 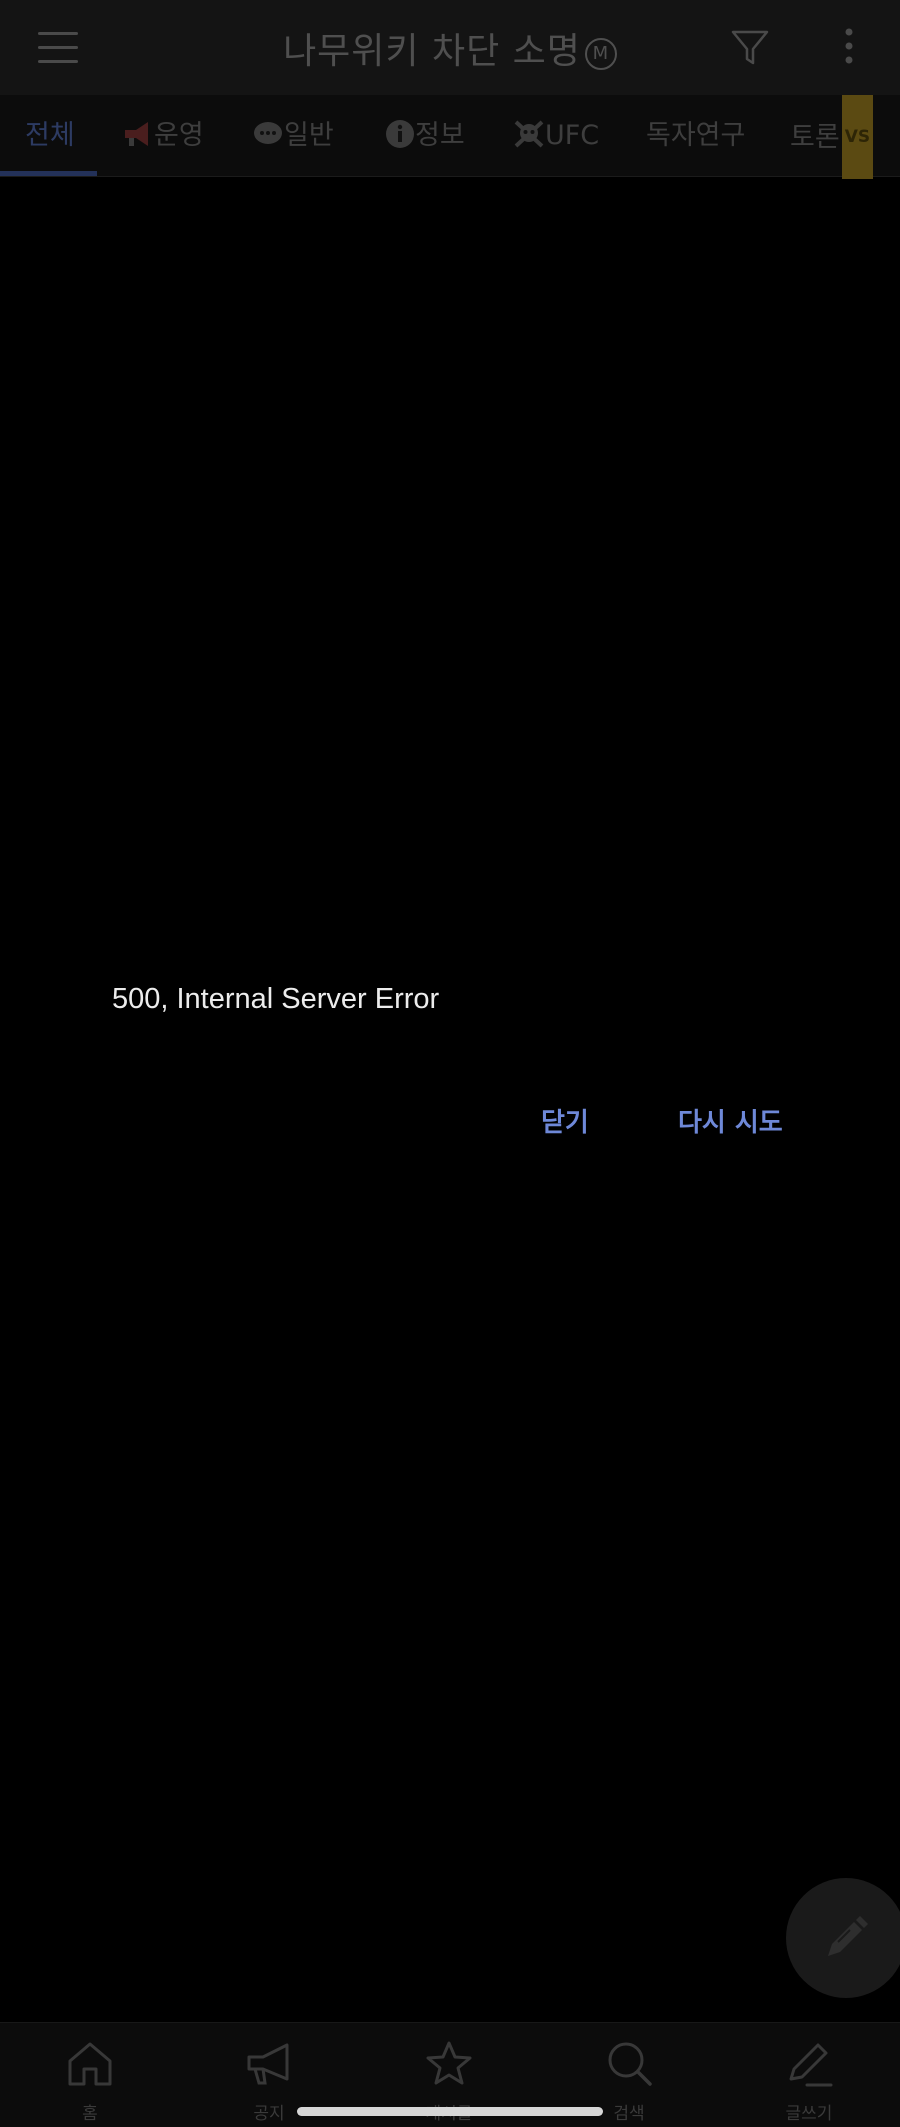 I want to click on search-icon, so click(x=630, y=2064).